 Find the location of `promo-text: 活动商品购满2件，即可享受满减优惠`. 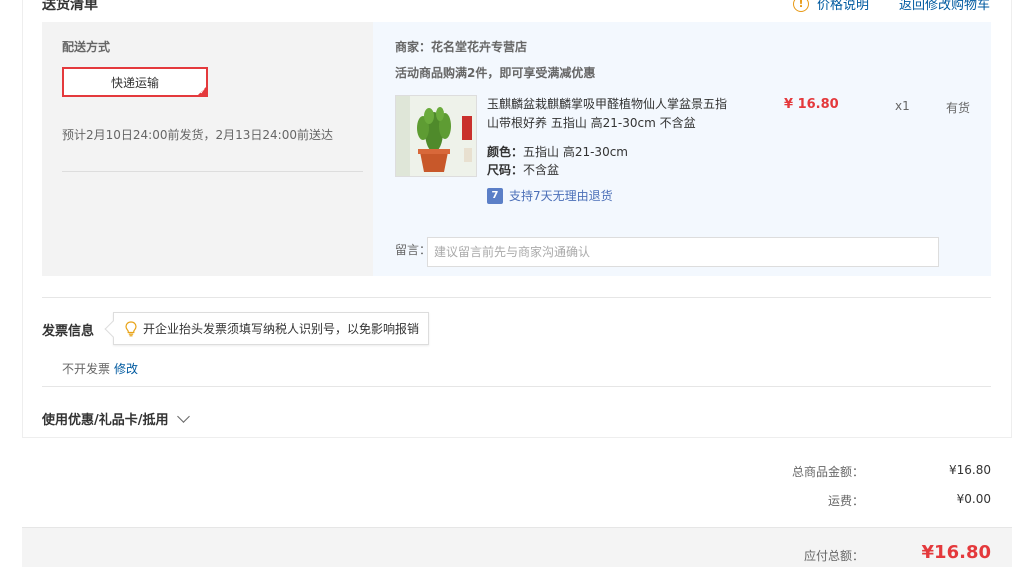

promo-text: 活动商品购满2件，即可享受满减优惠 is located at coordinates (495, 73).